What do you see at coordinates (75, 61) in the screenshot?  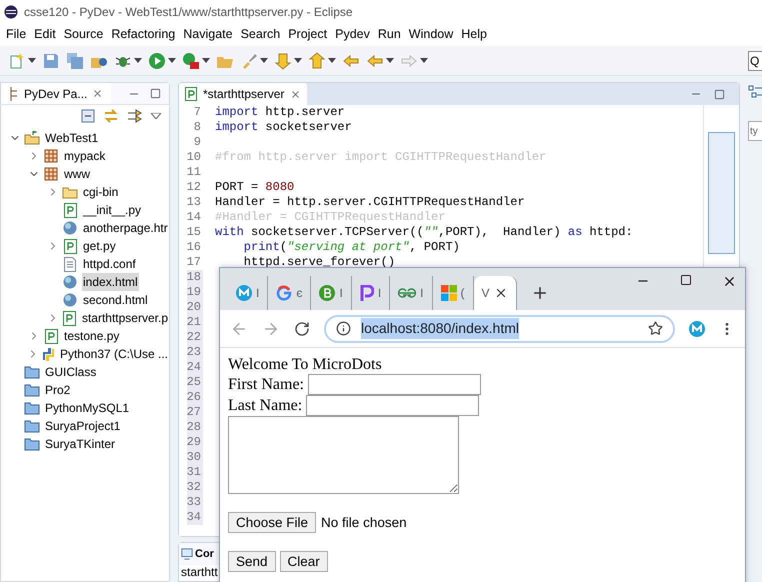 I see `save-all-icon` at bounding box center [75, 61].